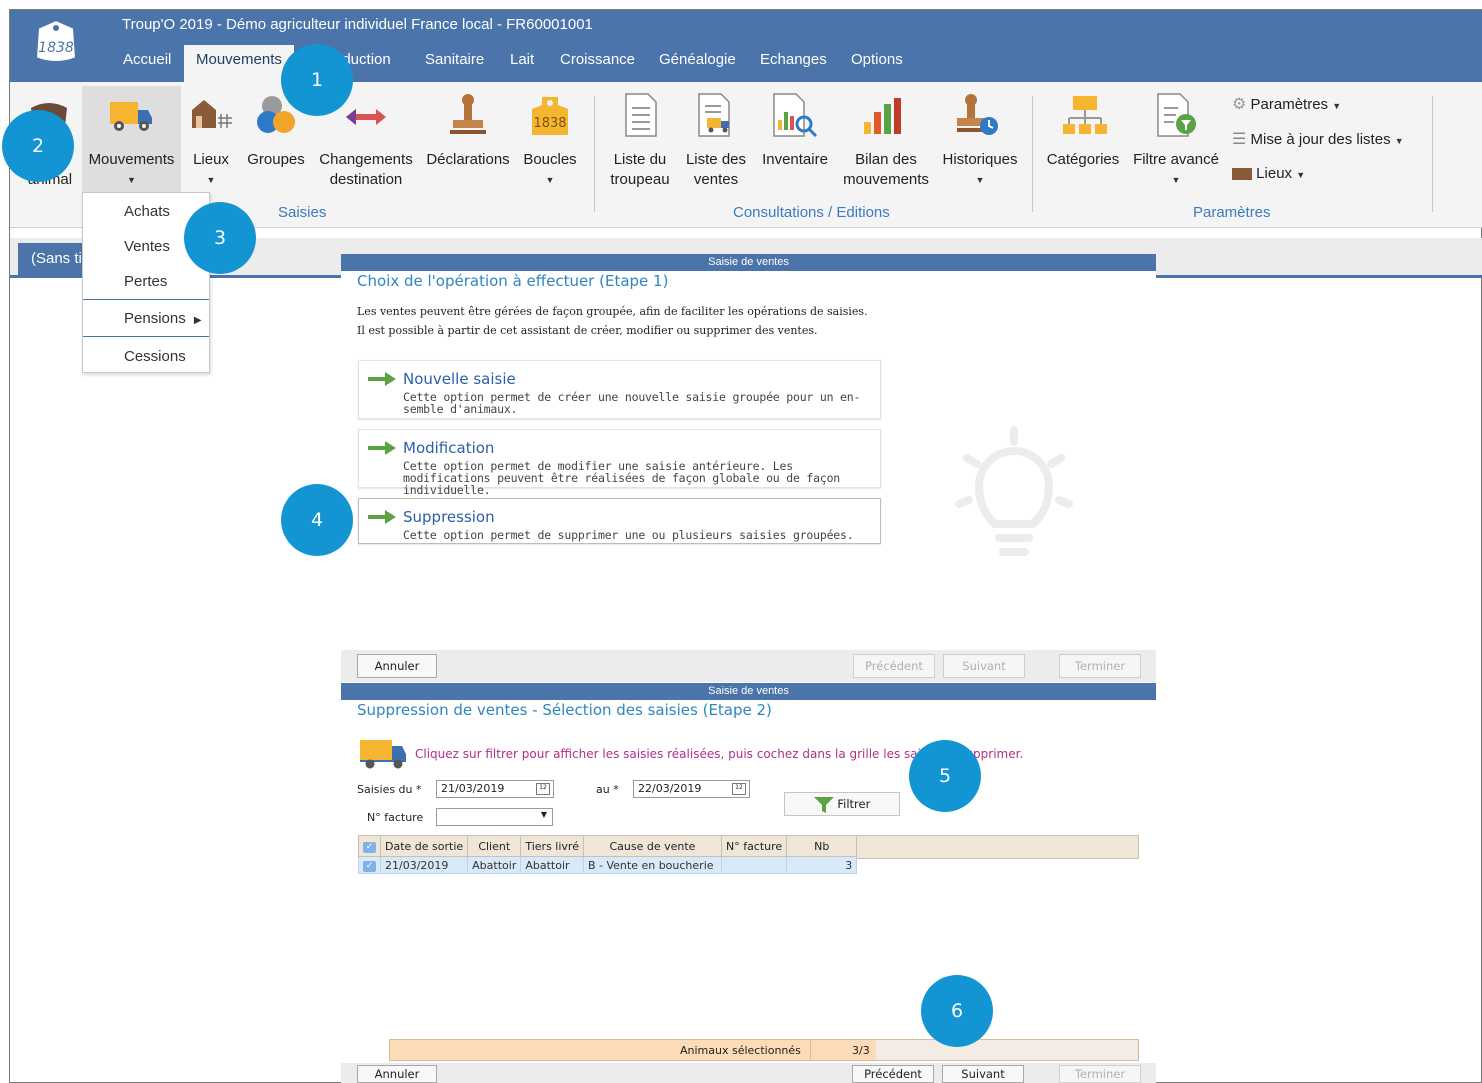 This screenshot has width=1482, height=1083. Describe the element at coordinates (697, 60) in the screenshot. I see `menu-genealogie: Généalogie` at that location.